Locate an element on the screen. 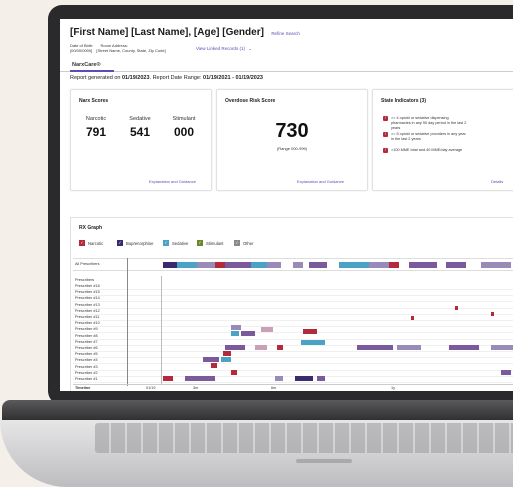 Image resolution: width=513 pixels, height=487 pixels. report-date: 01/19/2023 is located at coordinates (136, 78).